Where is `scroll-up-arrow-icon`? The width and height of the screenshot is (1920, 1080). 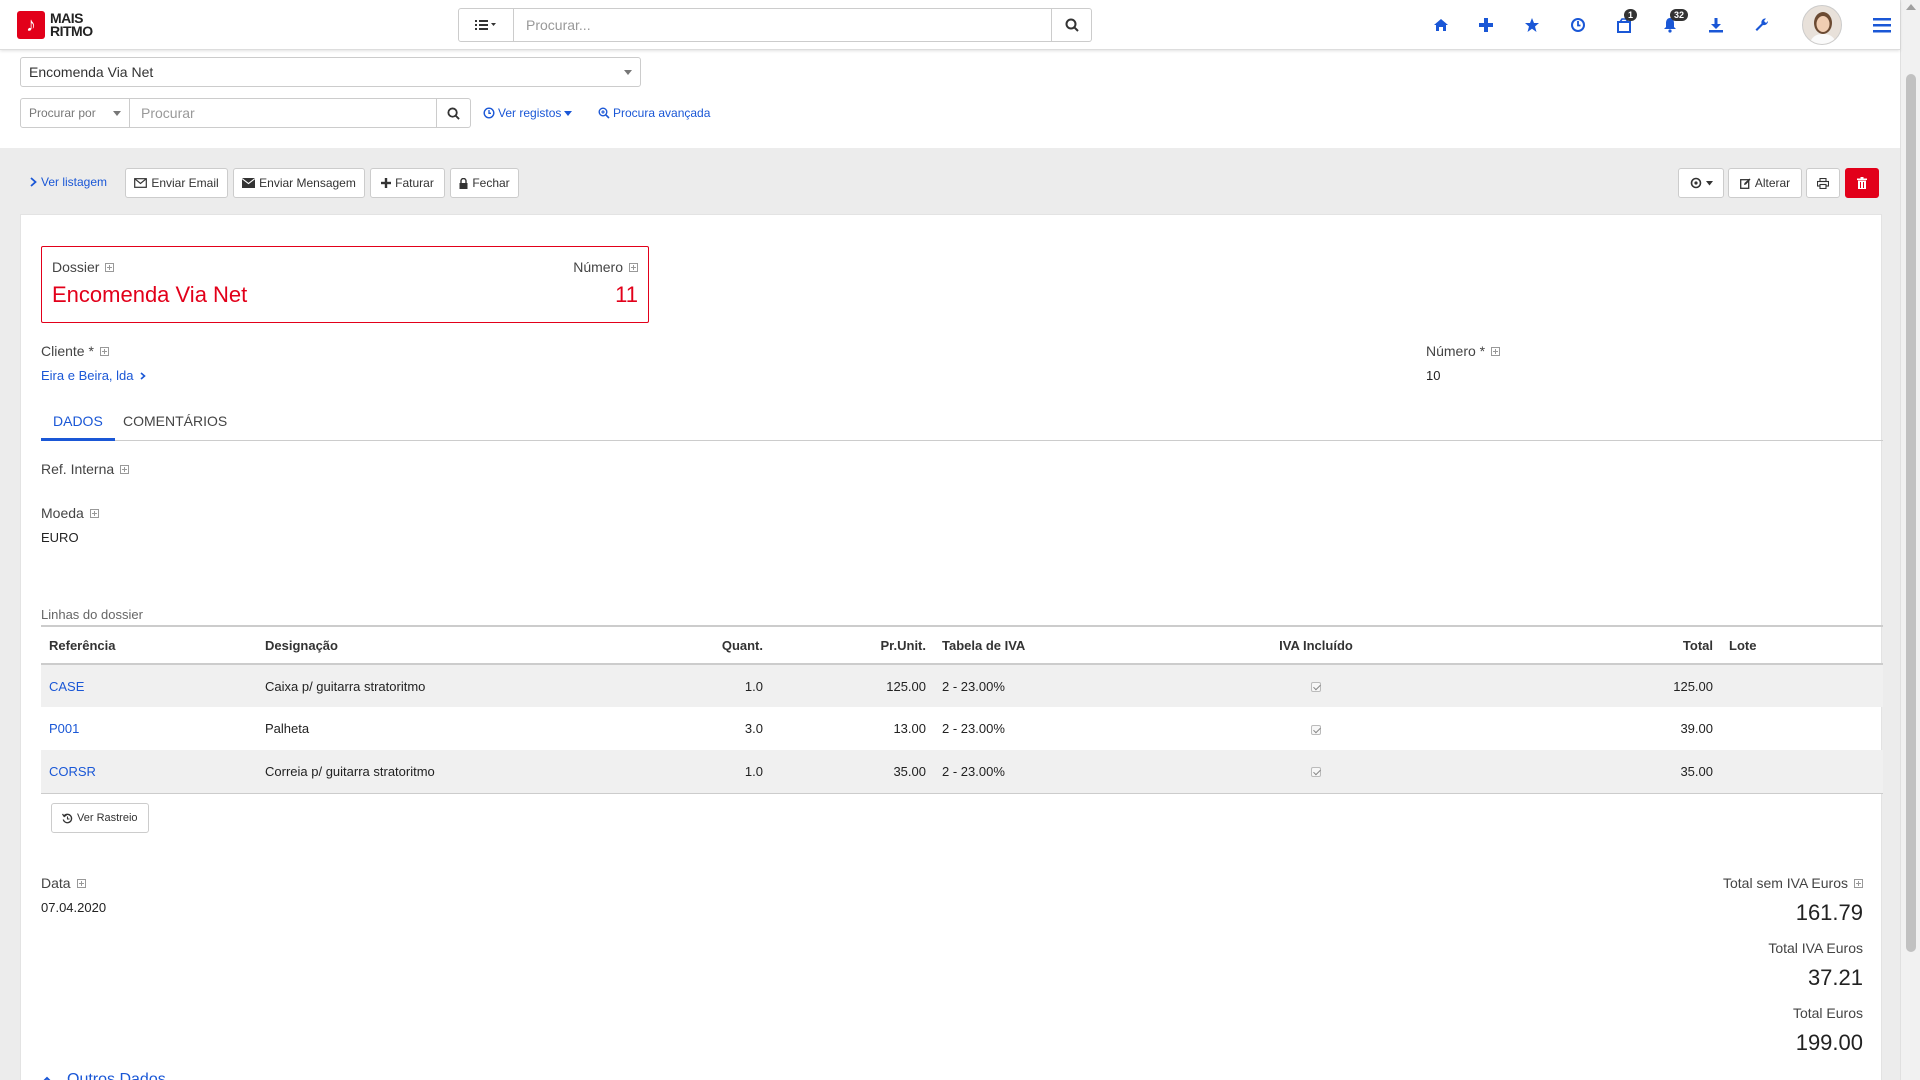 scroll-up-arrow-icon is located at coordinates (1911, 7).